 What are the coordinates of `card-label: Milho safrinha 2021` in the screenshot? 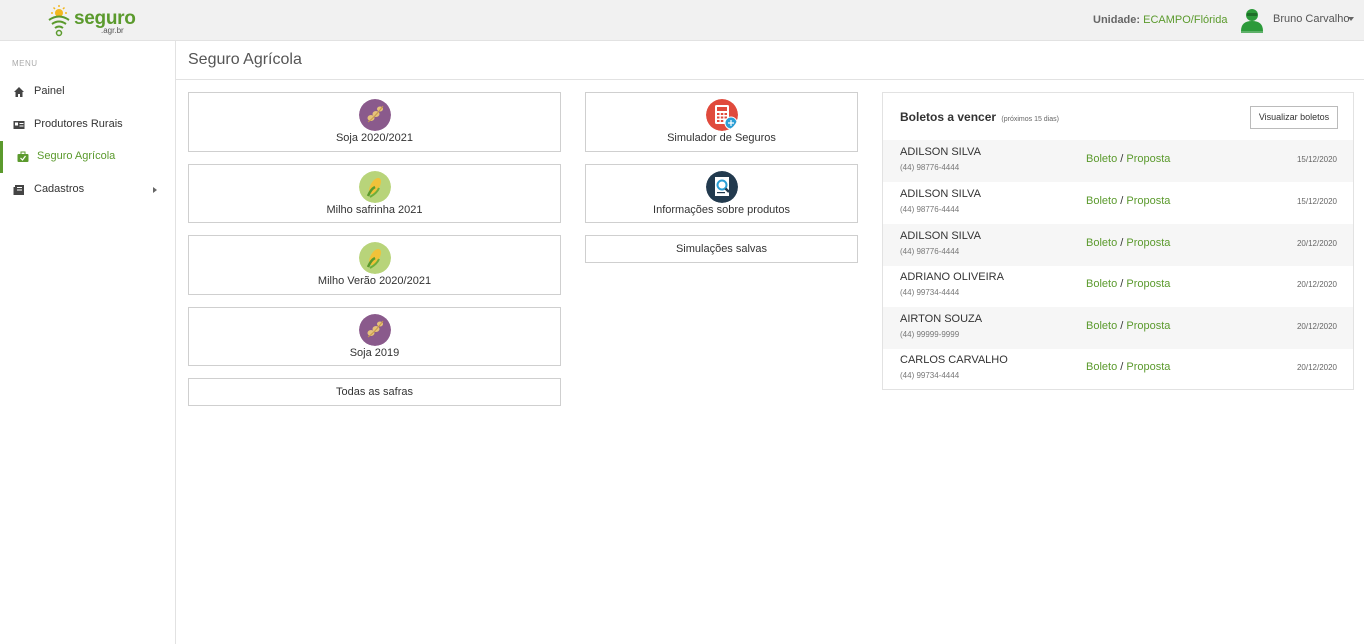 It's located at (374, 210).